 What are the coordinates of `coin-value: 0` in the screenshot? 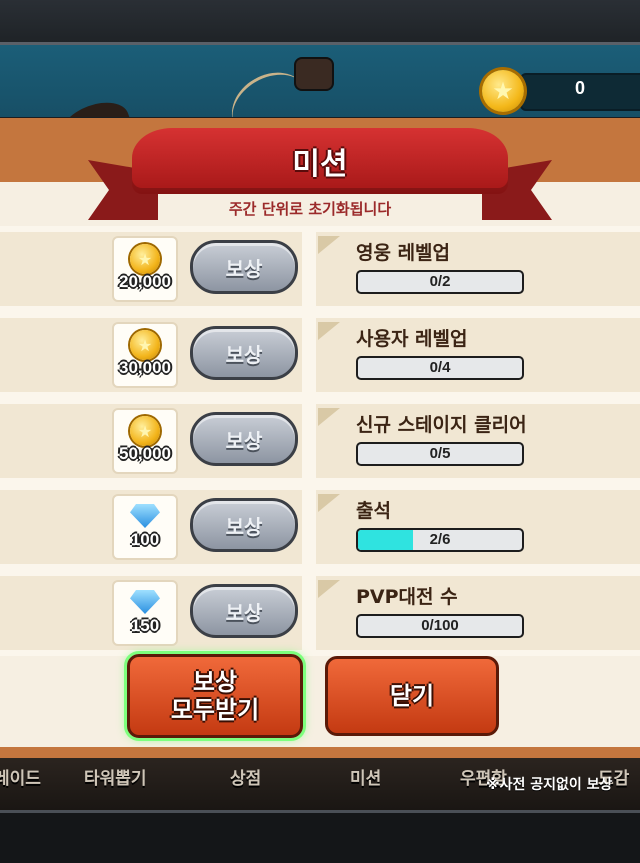 It's located at (579, 88).